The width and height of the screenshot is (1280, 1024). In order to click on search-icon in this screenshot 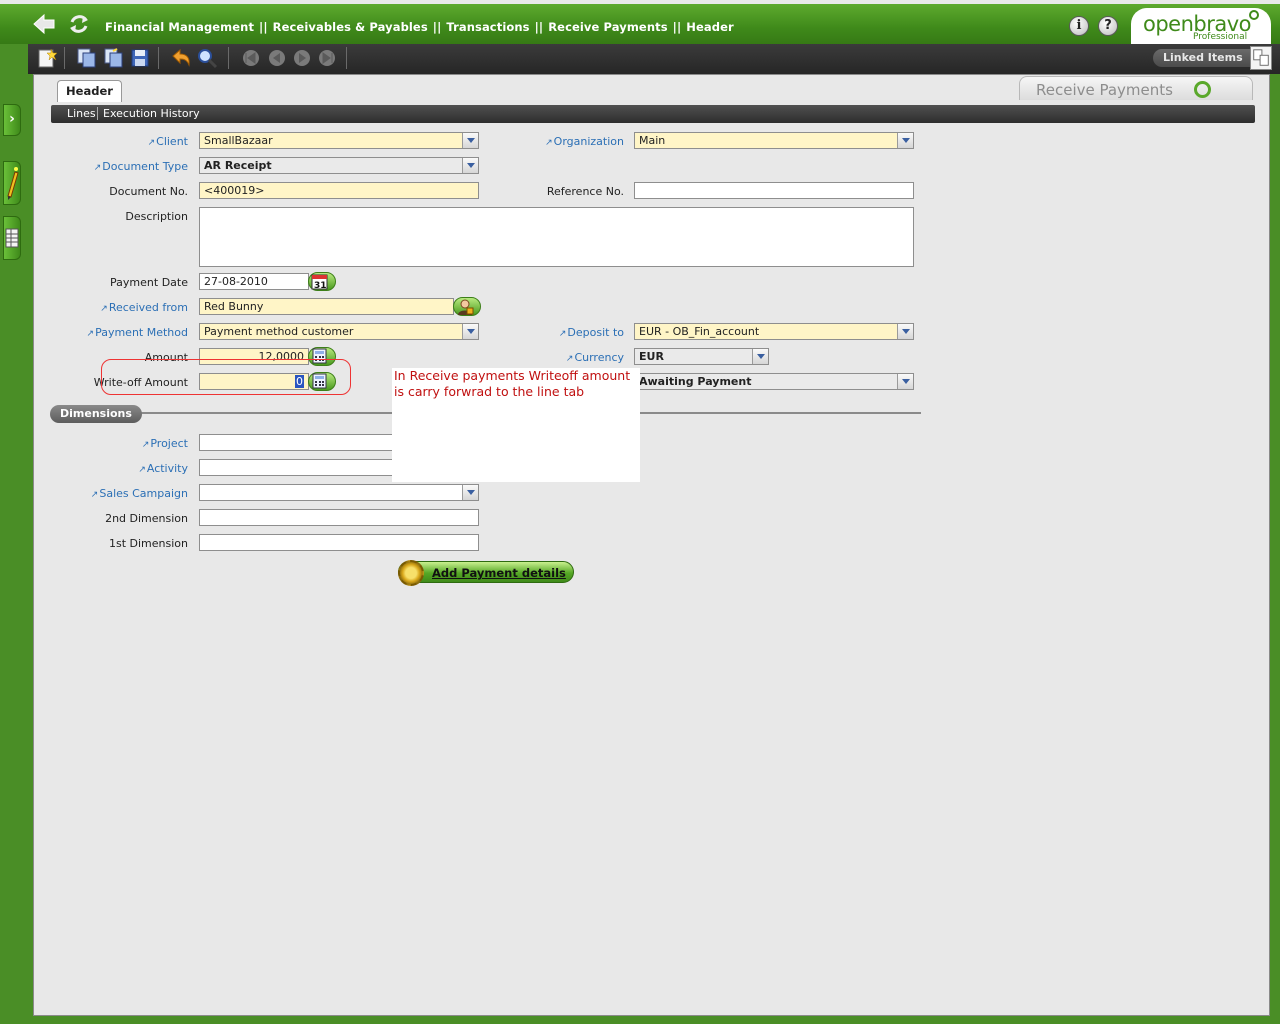, I will do `click(207, 58)`.